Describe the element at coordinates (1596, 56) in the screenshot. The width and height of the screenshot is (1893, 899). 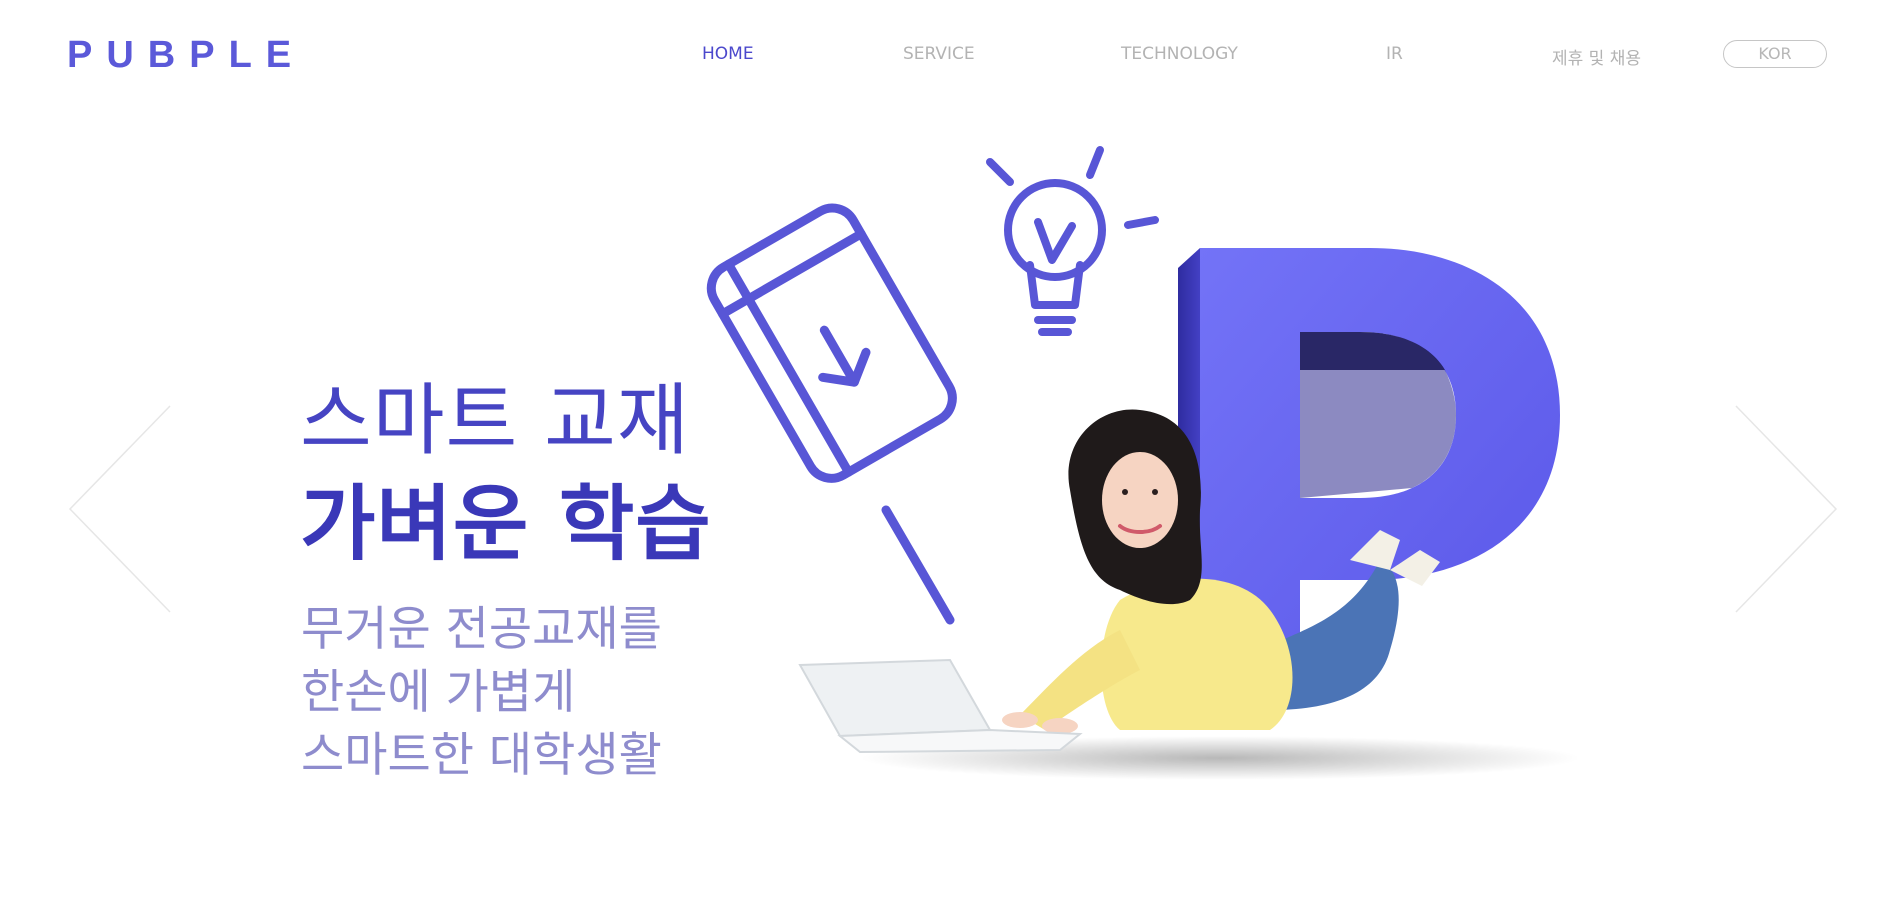
I see `nav-partnership-recruit: 제휴 및 채용` at that location.